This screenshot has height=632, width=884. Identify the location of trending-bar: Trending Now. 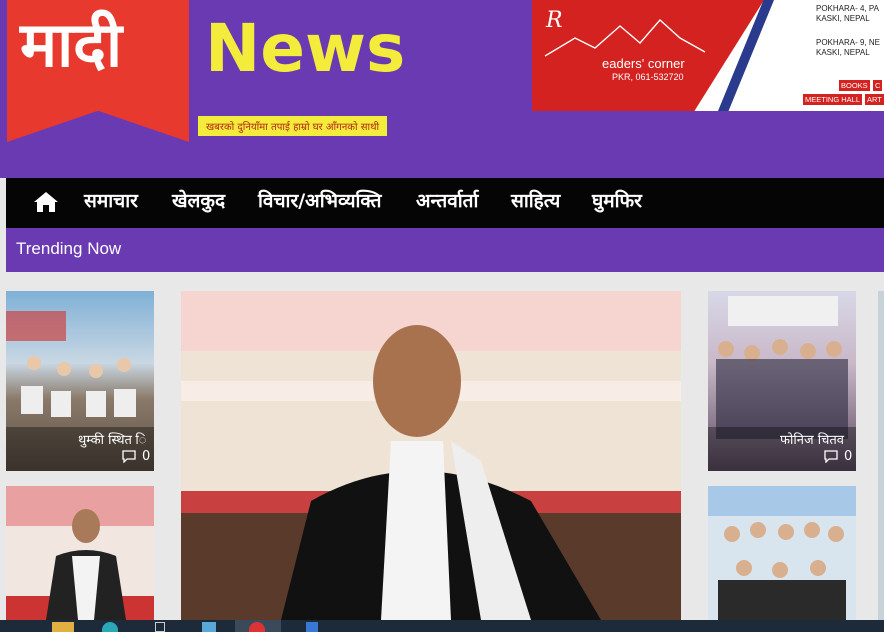
(445, 250).